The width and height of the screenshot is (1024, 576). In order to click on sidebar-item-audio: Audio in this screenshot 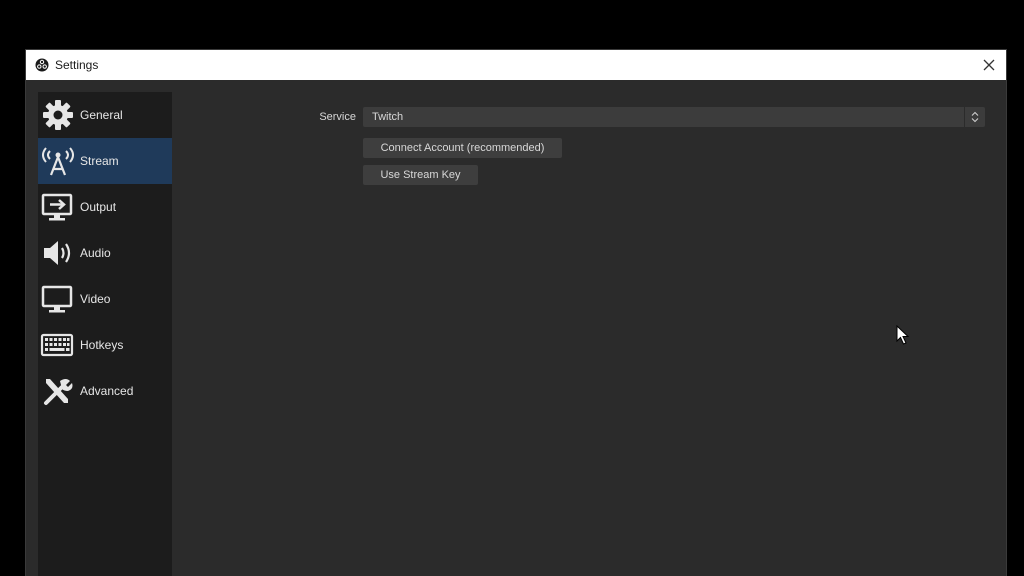, I will do `click(105, 253)`.